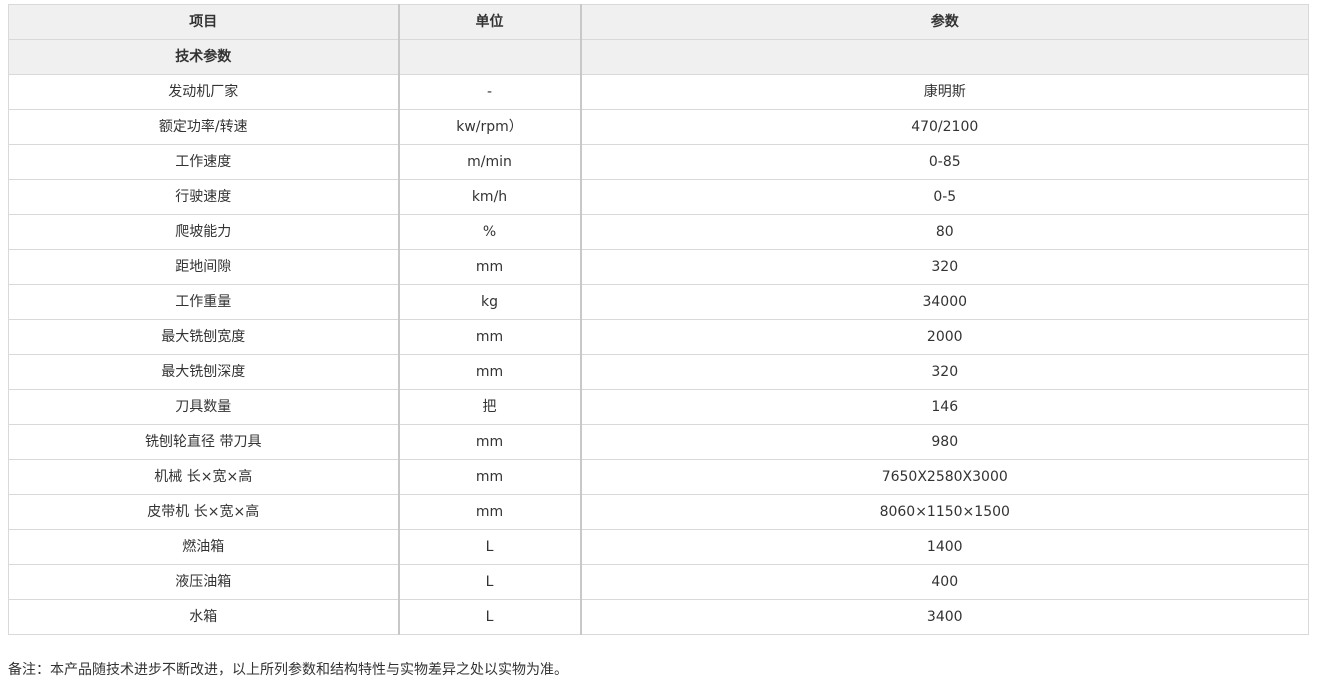 The width and height of the screenshot is (1318, 684). Describe the element at coordinates (944, 22) in the screenshot. I see `header-value: 参数` at that location.